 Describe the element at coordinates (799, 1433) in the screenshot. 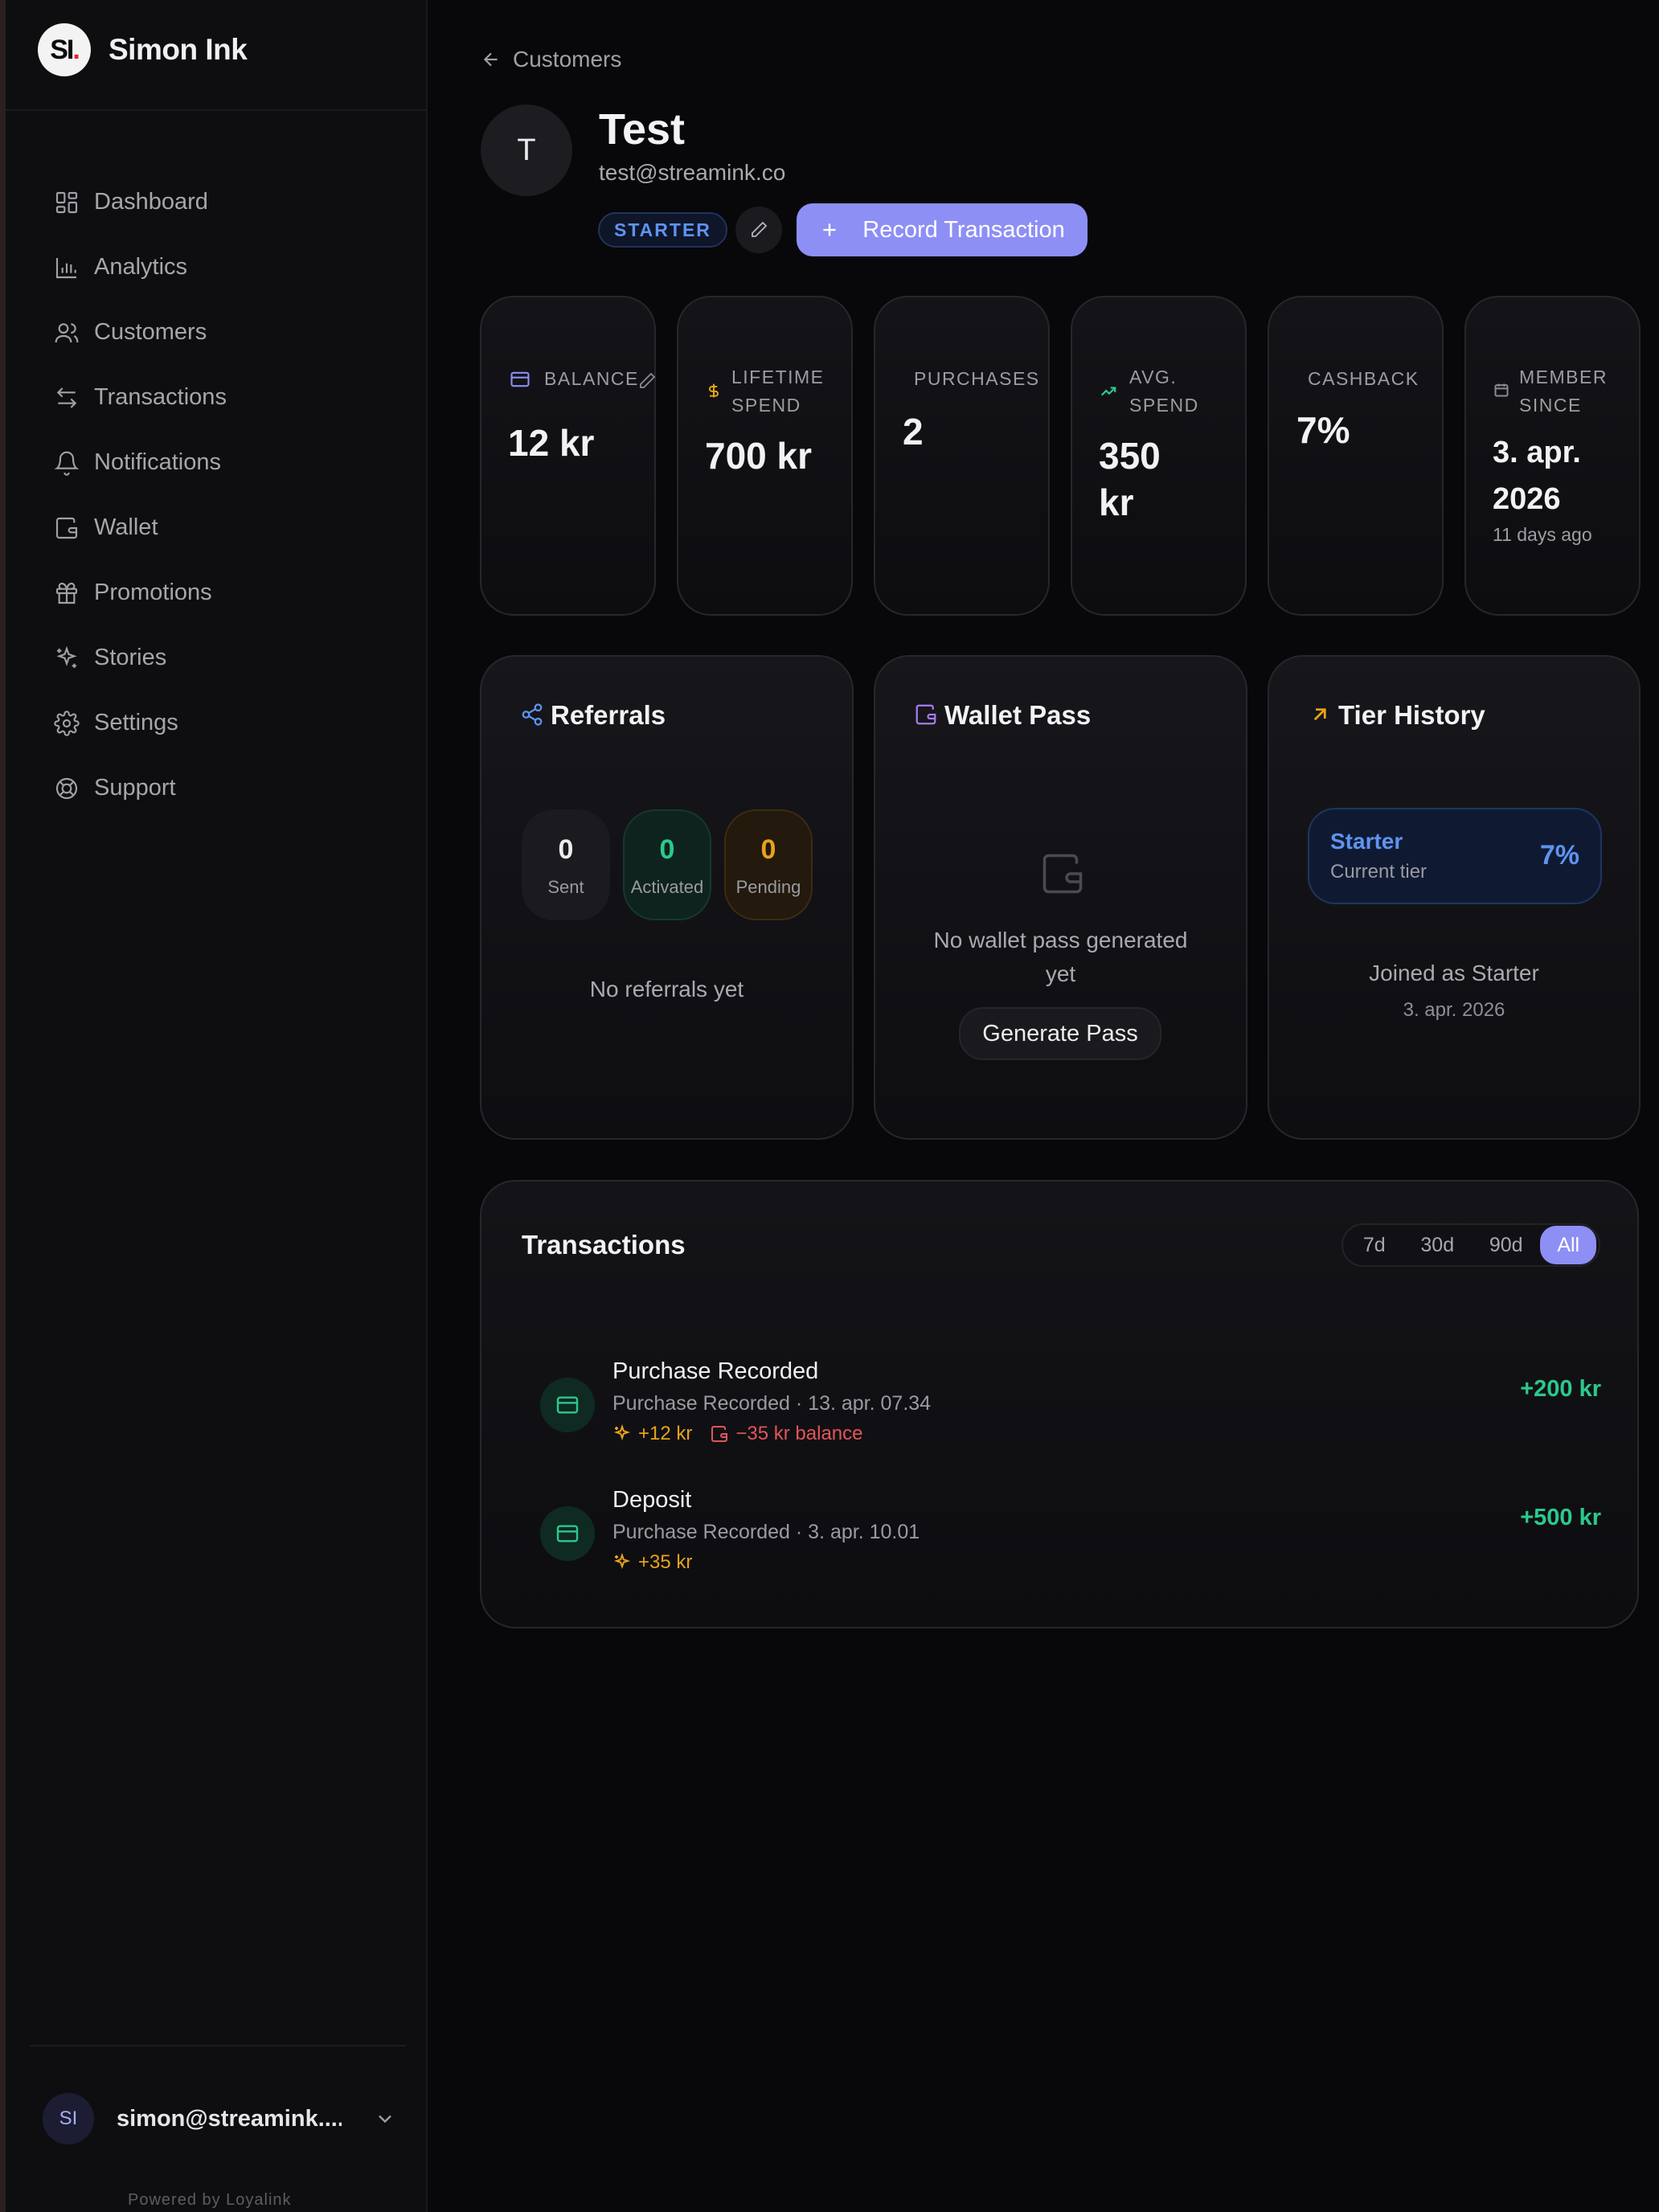

I see `balance-change: −35 kr balance` at that location.